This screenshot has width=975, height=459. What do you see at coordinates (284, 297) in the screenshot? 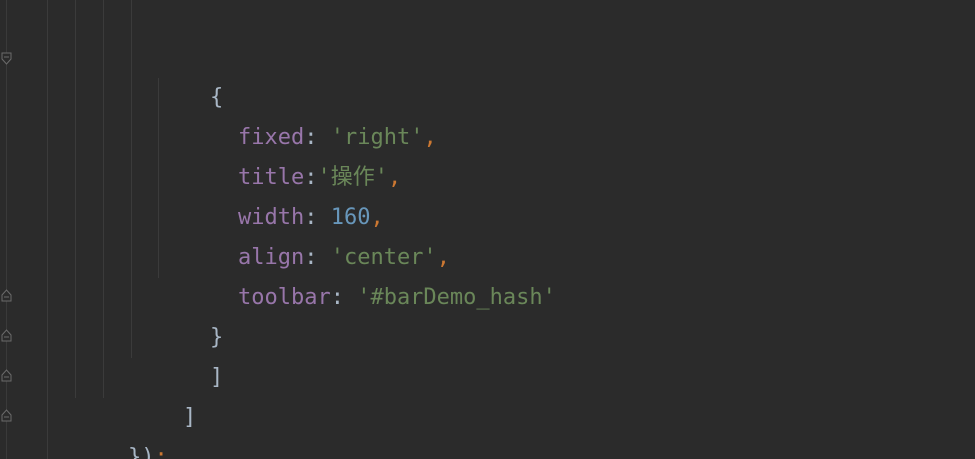
I see `property-key: toolbar` at bounding box center [284, 297].